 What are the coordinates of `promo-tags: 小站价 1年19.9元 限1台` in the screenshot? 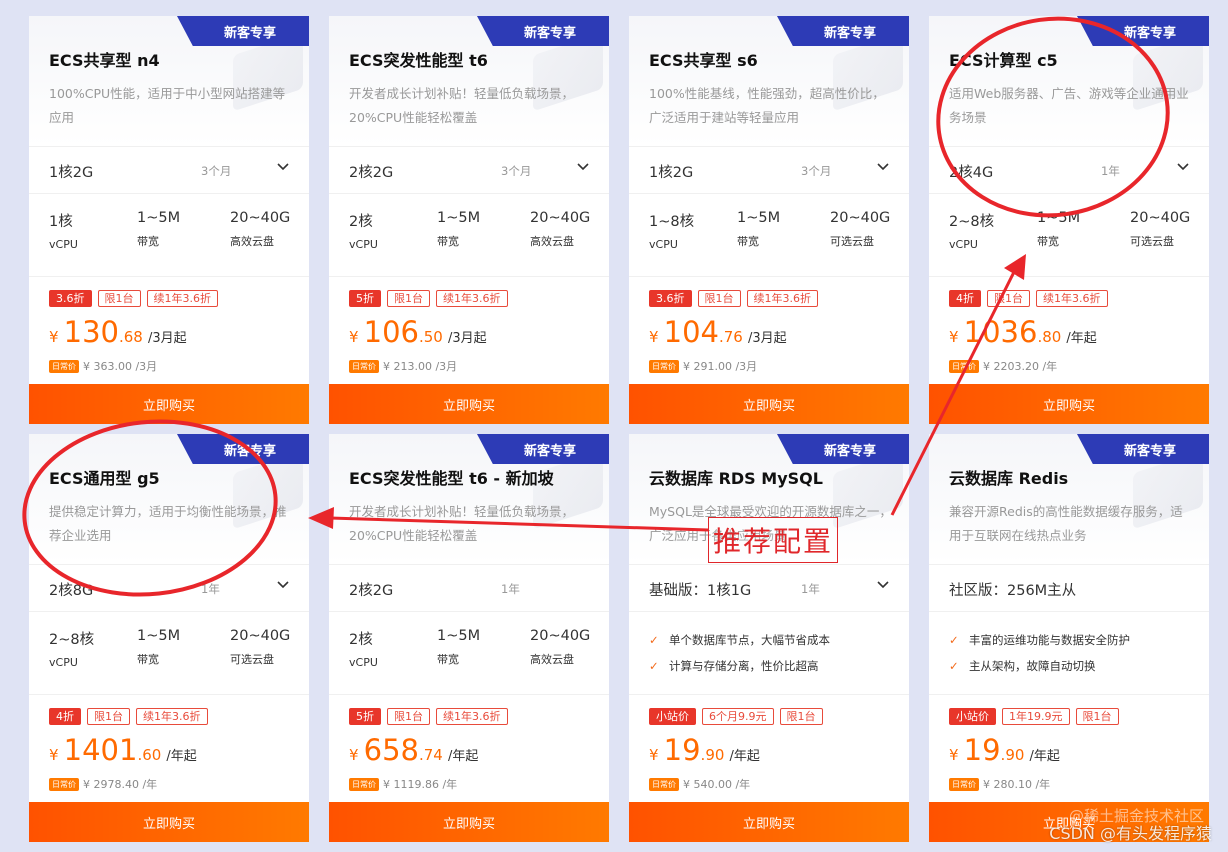 It's located at (1034, 716).